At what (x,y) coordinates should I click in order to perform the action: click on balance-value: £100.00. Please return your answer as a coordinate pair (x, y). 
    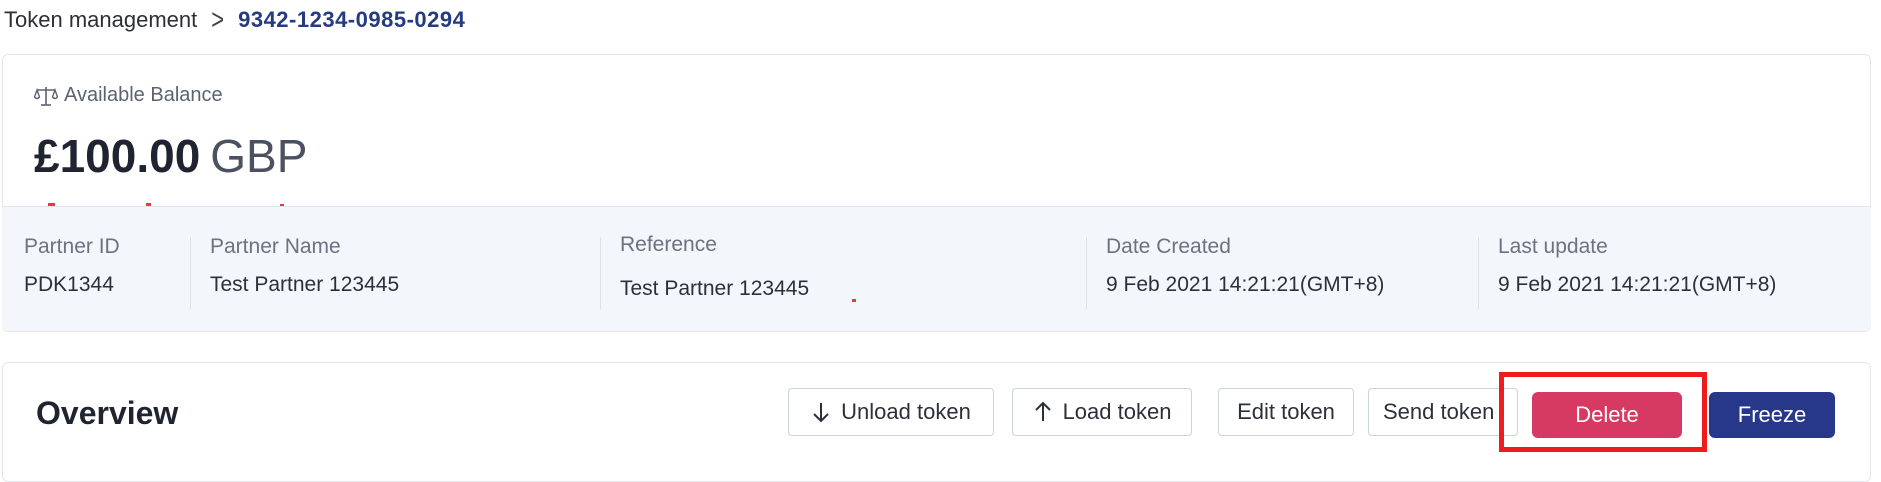
    Looking at the image, I should click on (117, 156).